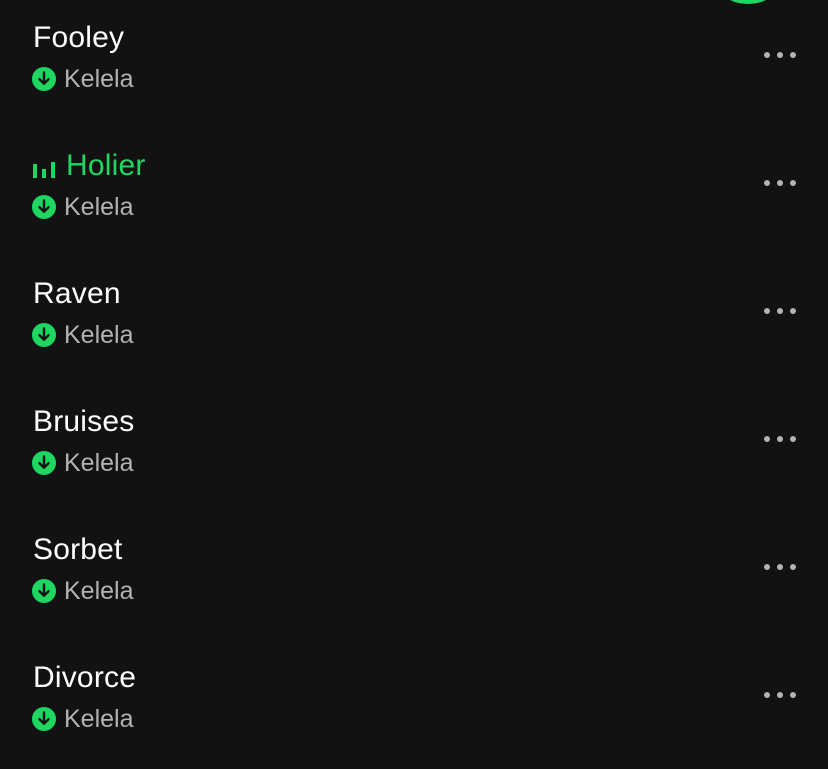  I want to click on track-title-line: Raven, so click(77, 294).